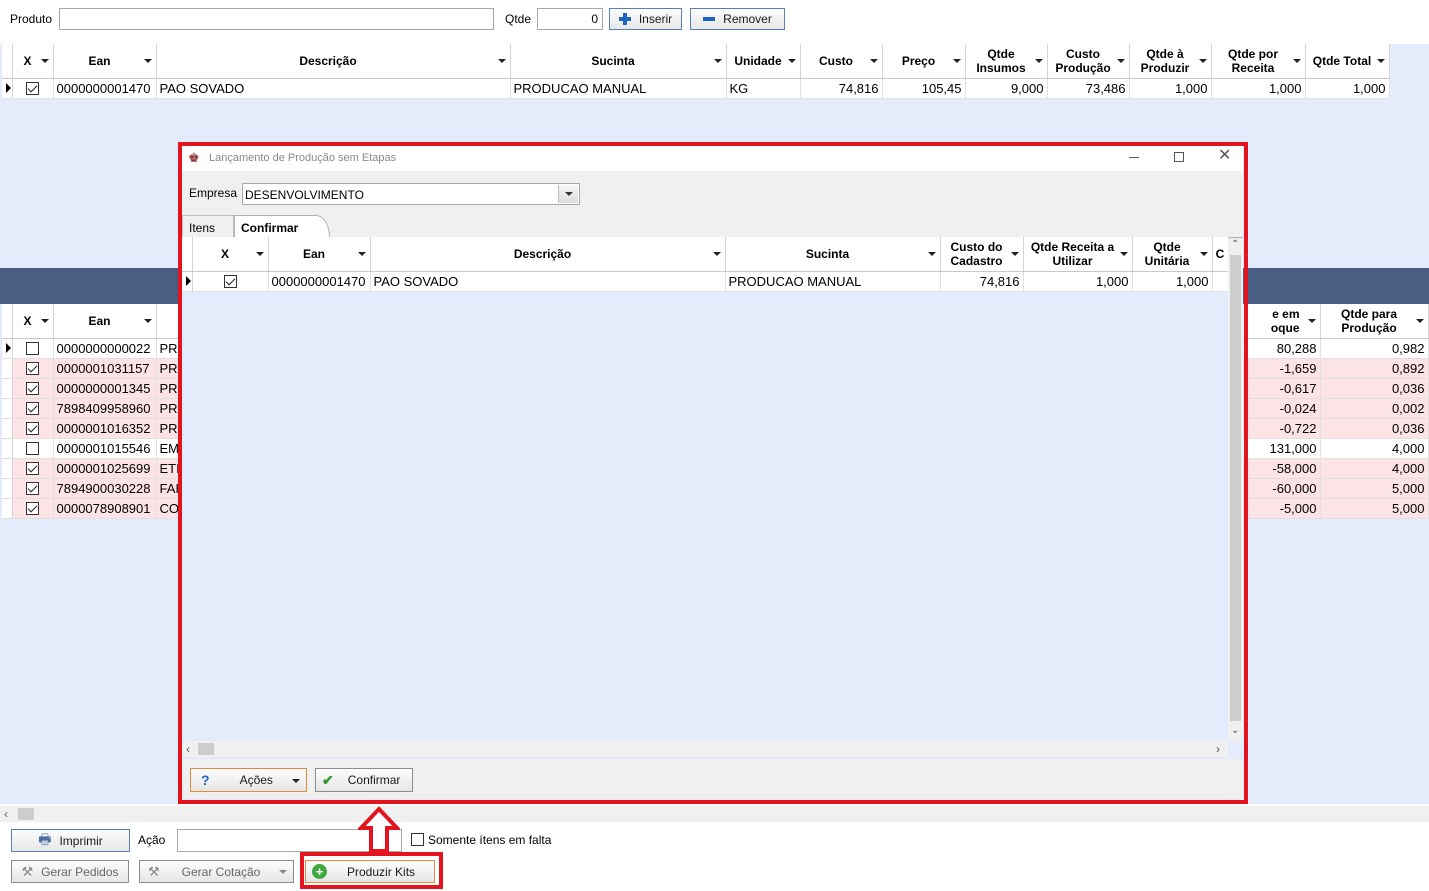 This screenshot has height=891, width=1429. I want to click on produto-input, so click(276, 19).